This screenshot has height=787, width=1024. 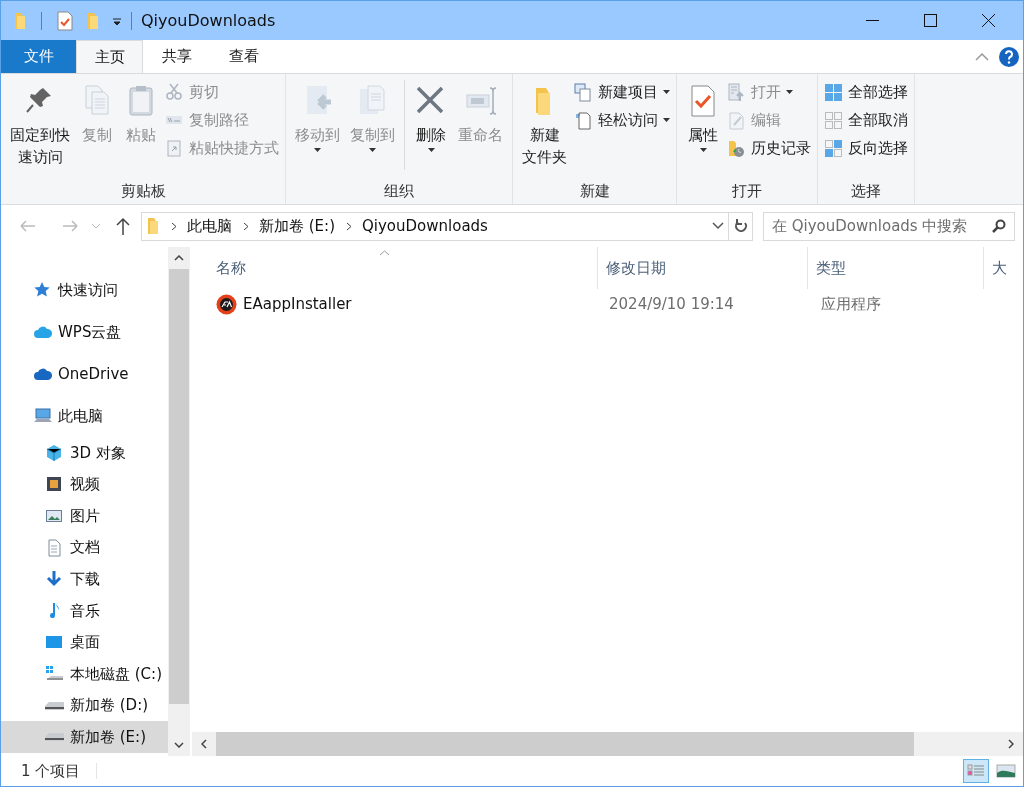 What do you see at coordinates (84, 290) in the screenshot?
I see `nav-item: 快速访问` at bounding box center [84, 290].